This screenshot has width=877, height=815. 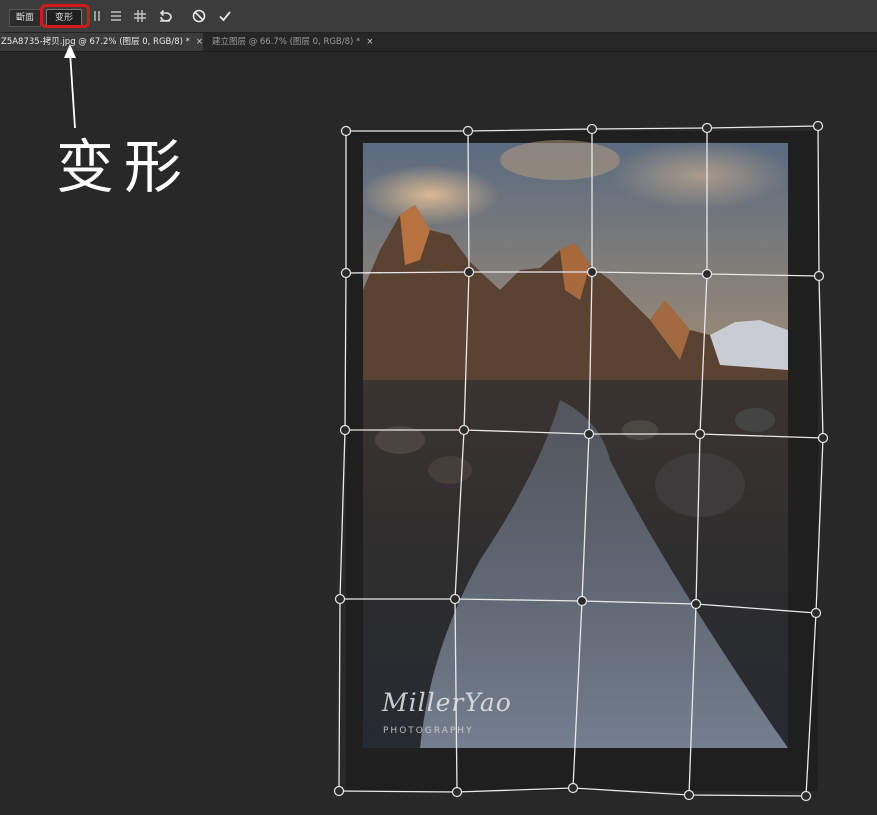 I want to click on annotation-arrow, so click(x=70, y=86).